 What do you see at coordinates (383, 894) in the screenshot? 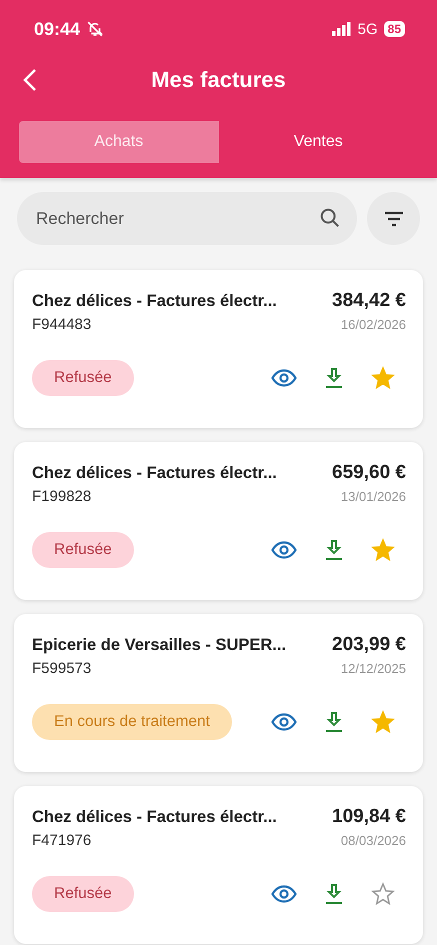
I see `favorite-button` at bounding box center [383, 894].